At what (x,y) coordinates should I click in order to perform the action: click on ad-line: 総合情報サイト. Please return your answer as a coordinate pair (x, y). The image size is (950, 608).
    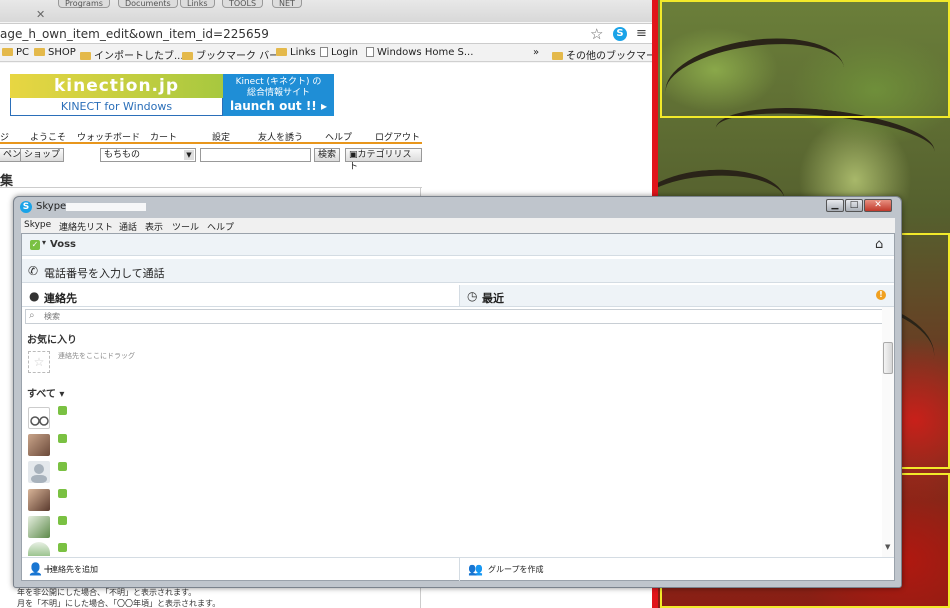
    Looking at the image, I should click on (278, 93).